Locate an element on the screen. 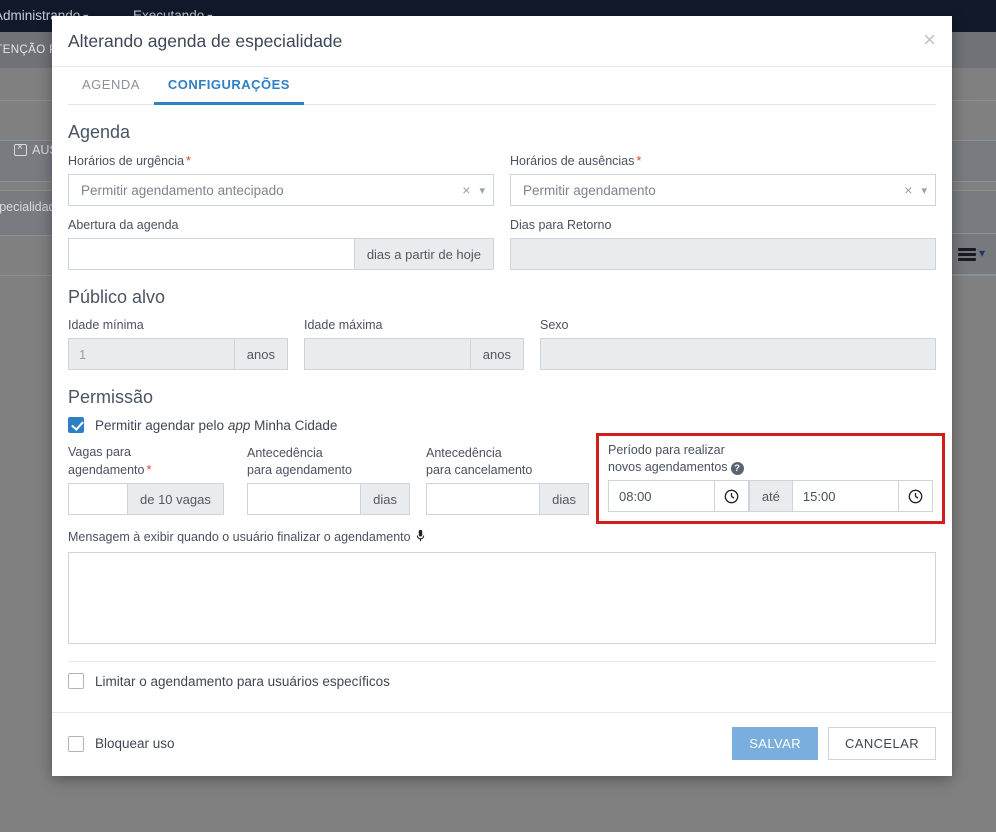 The image size is (996, 832). close-icon: × is located at coordinates (929, 40).